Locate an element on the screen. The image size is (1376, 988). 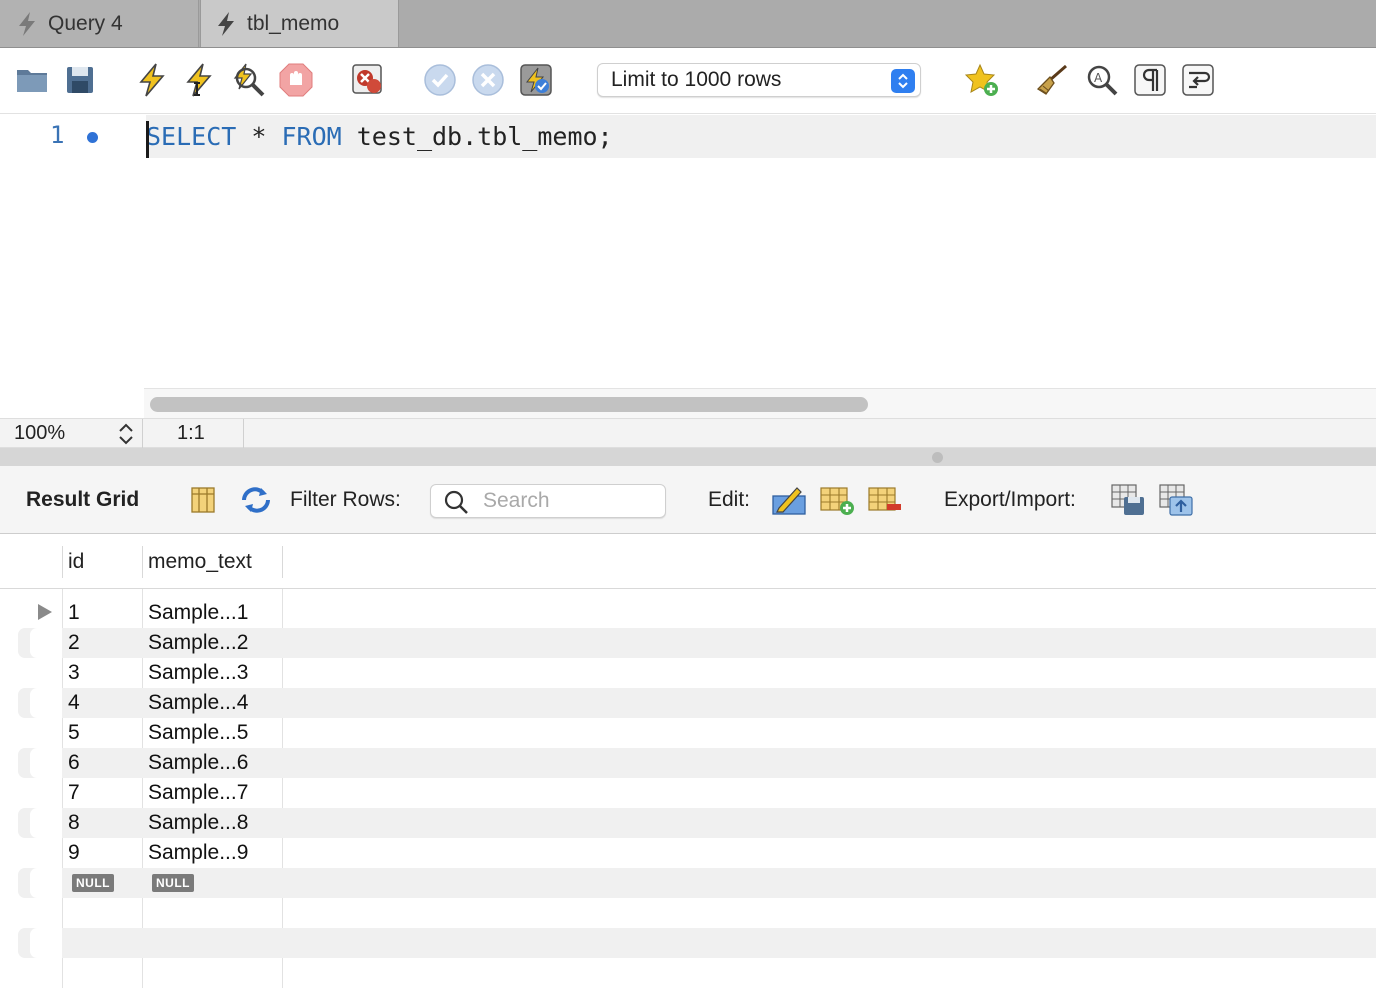
pane-splitter is located at coordinates (688, 457).